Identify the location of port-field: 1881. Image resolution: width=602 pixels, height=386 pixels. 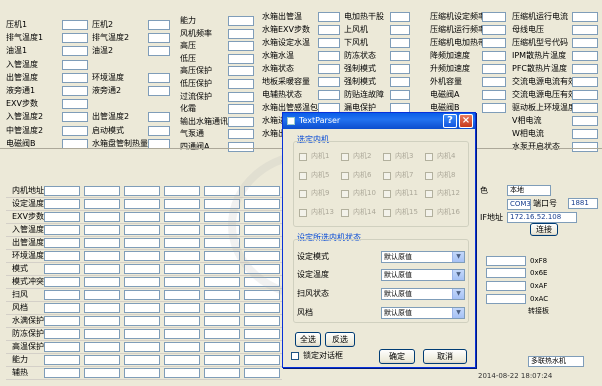
(583, 203).